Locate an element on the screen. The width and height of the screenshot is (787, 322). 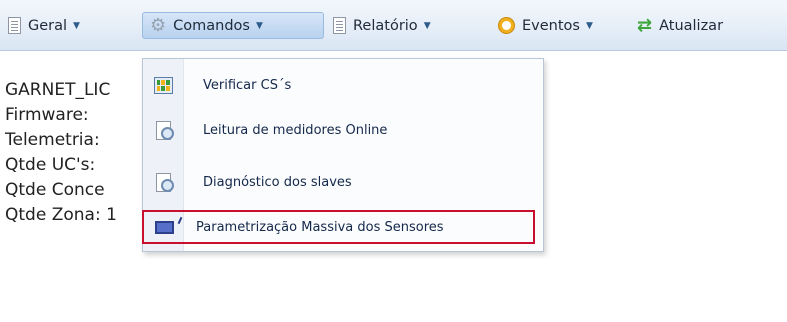
info-line: Qtde Conce is located at coordinates (55, 190).